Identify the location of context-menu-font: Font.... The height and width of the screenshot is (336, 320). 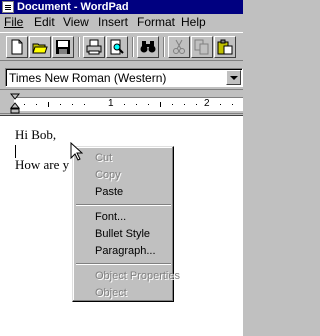
(110, 217).